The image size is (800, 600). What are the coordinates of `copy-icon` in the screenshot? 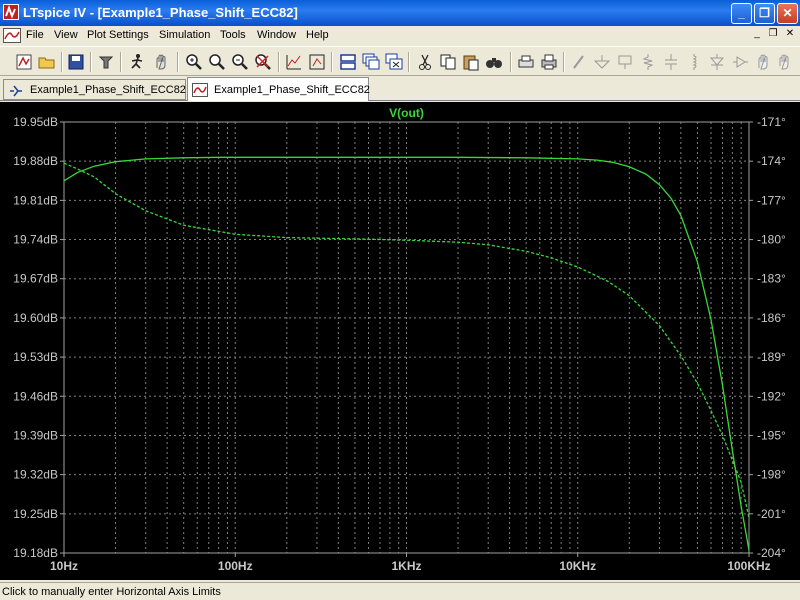 It's located at (448, 62).